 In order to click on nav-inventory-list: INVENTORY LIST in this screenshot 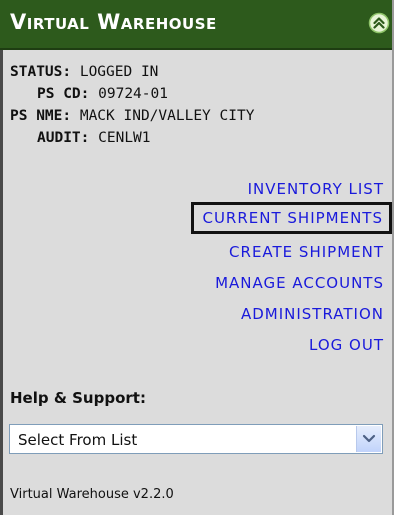, I will do `click(316, 189)`.